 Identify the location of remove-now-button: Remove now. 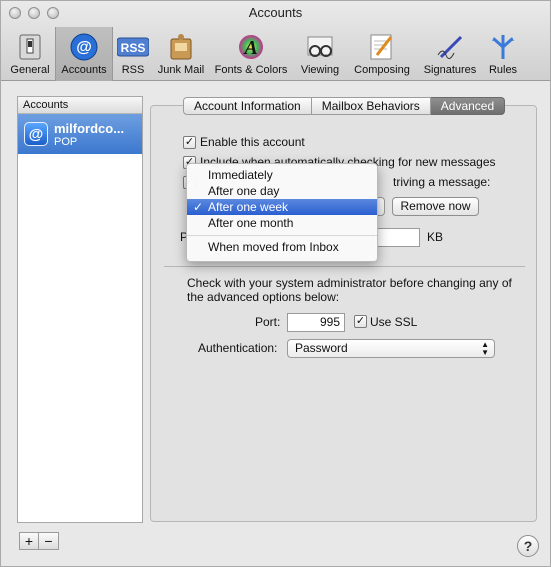
(435, 206).